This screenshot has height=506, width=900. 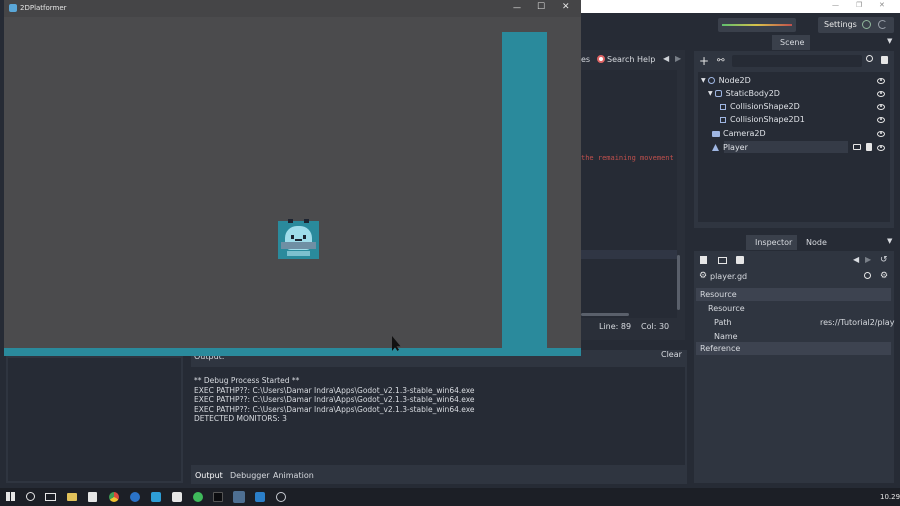 What do you see at coordinates (726, 336) in the screenshot?
I see `name-label: Name` at bounding box center [726, 336].